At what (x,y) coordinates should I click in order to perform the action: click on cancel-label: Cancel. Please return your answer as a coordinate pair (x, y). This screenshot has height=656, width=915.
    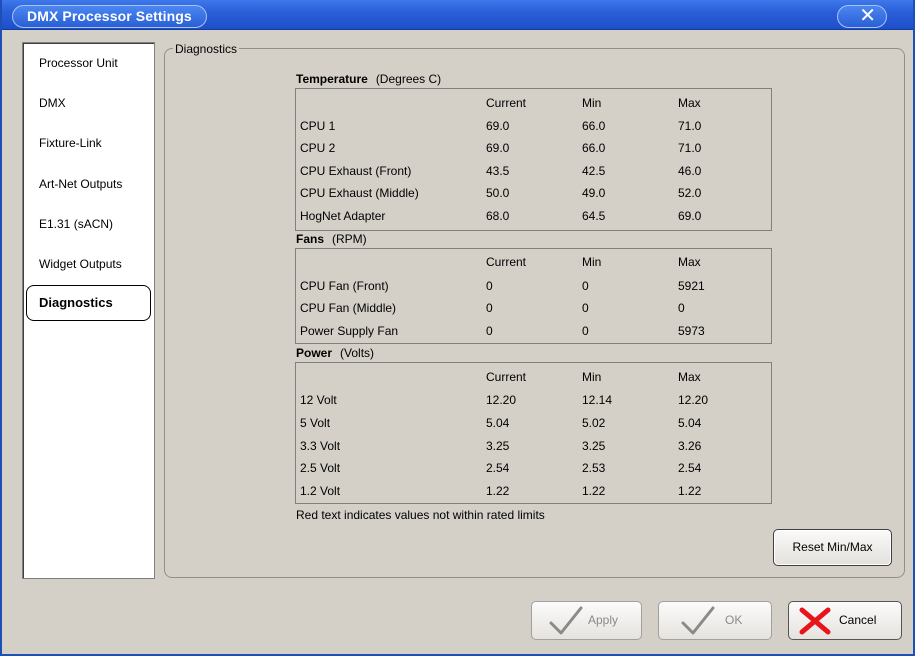
    Looking at the image, I should click on (858, 620).